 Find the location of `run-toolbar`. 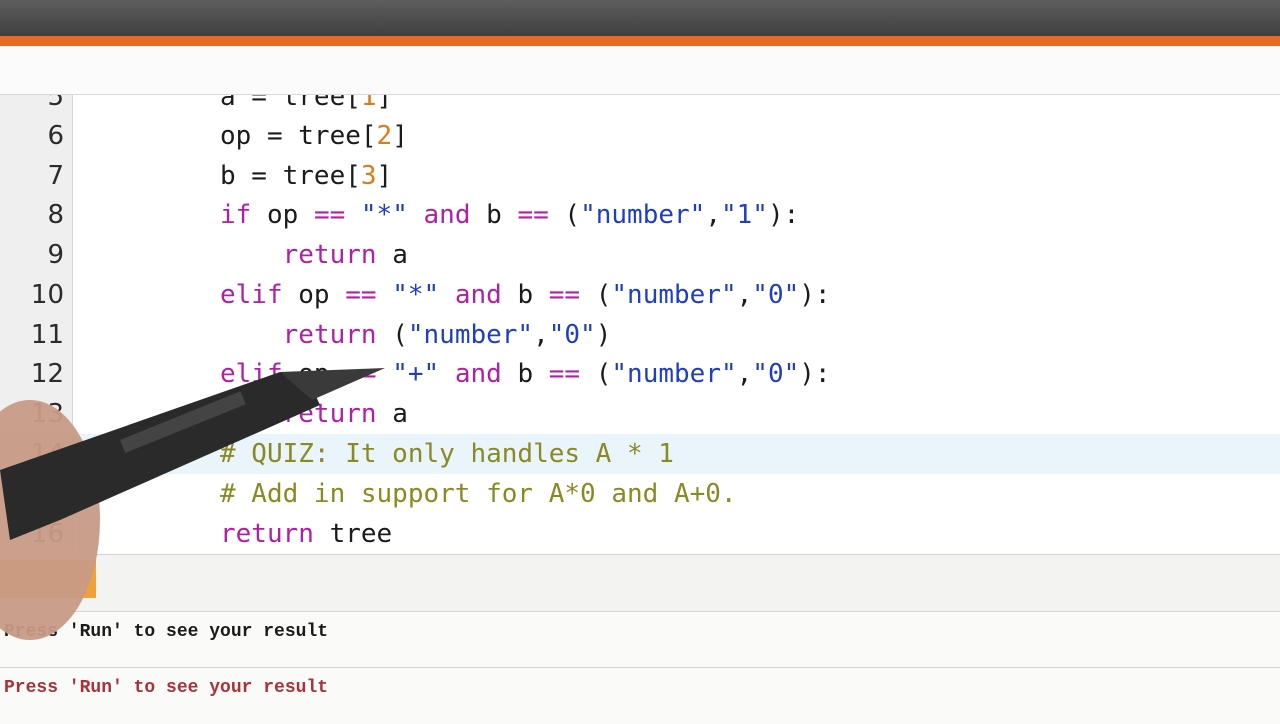

run-toolbar is located at coordinates (640, 583).